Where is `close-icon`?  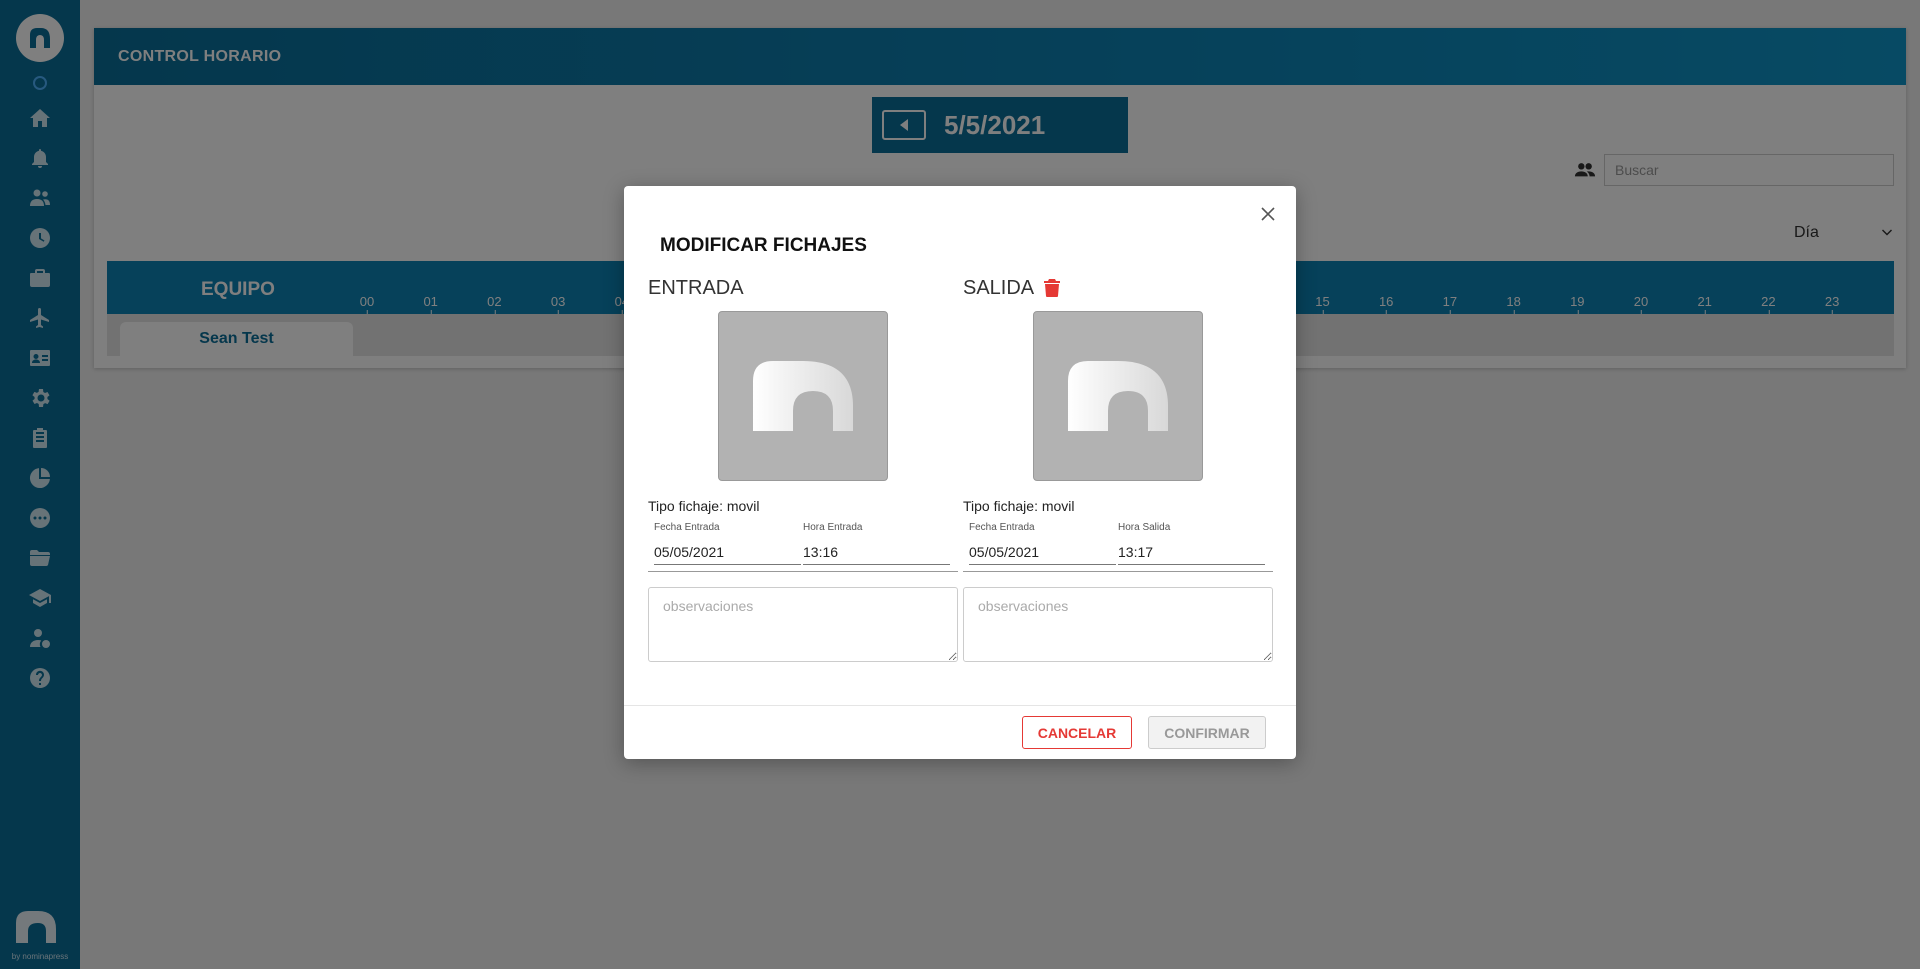
close-icon is located at coordinates (1268, 214).